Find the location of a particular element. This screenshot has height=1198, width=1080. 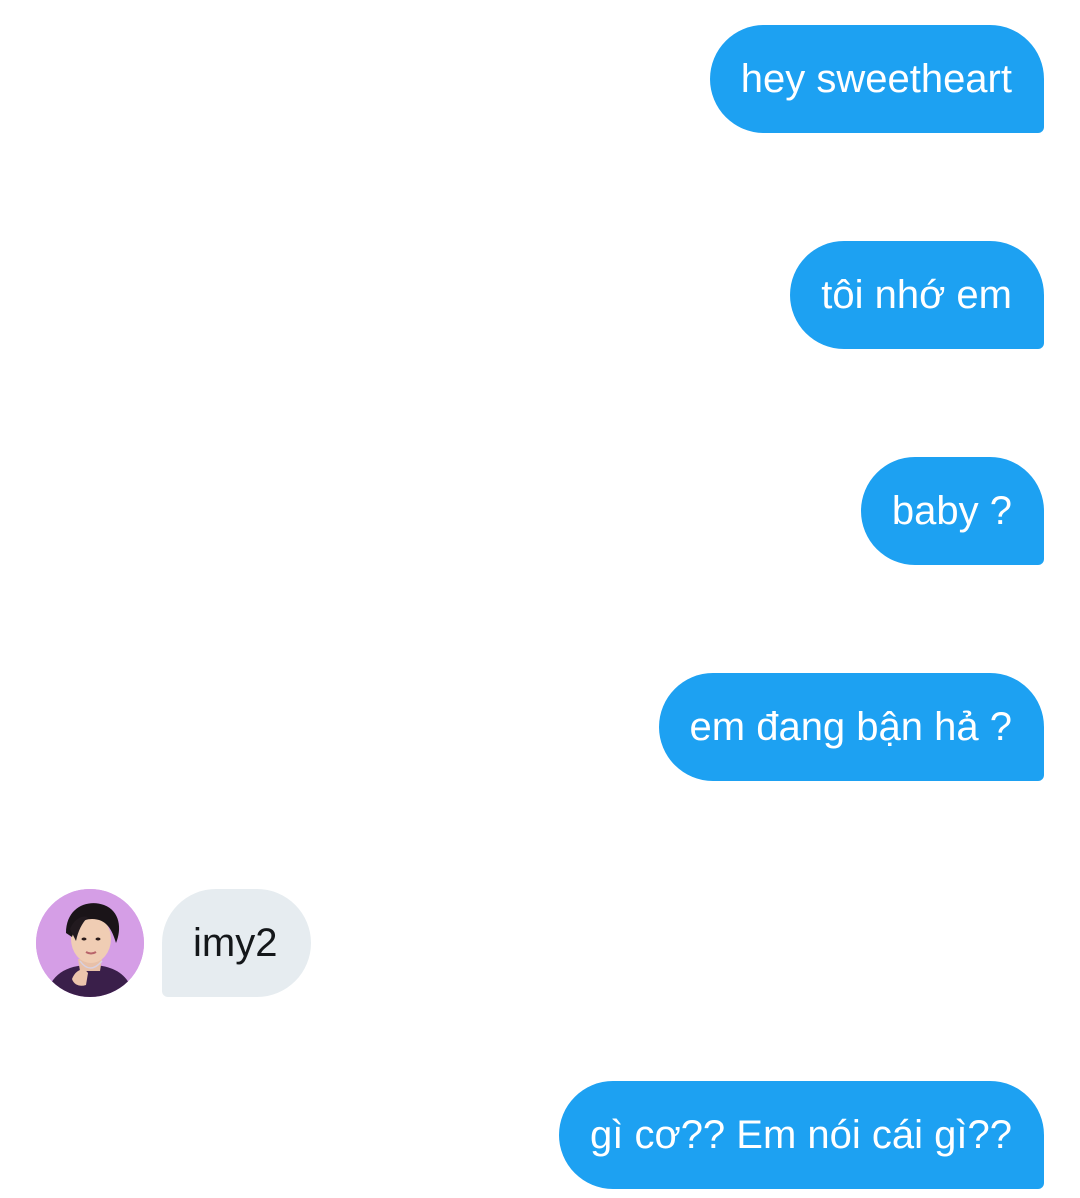

message-text: gì cơ?? Em nói cái gì?? is located at coordinates (800, 1135).